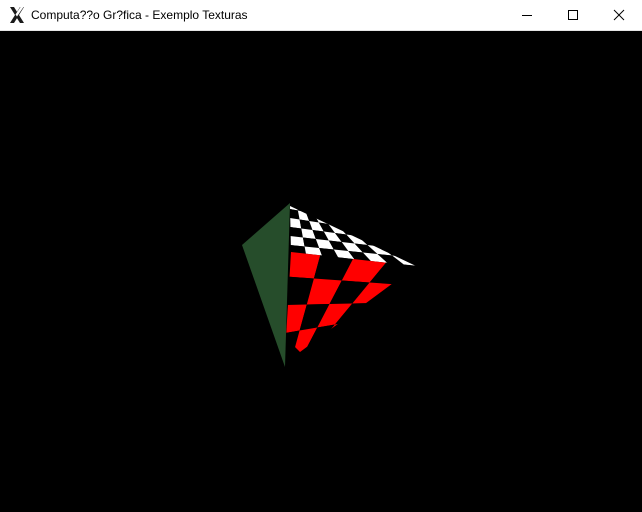  I want to click on maximize-icon, so click(573, 15).